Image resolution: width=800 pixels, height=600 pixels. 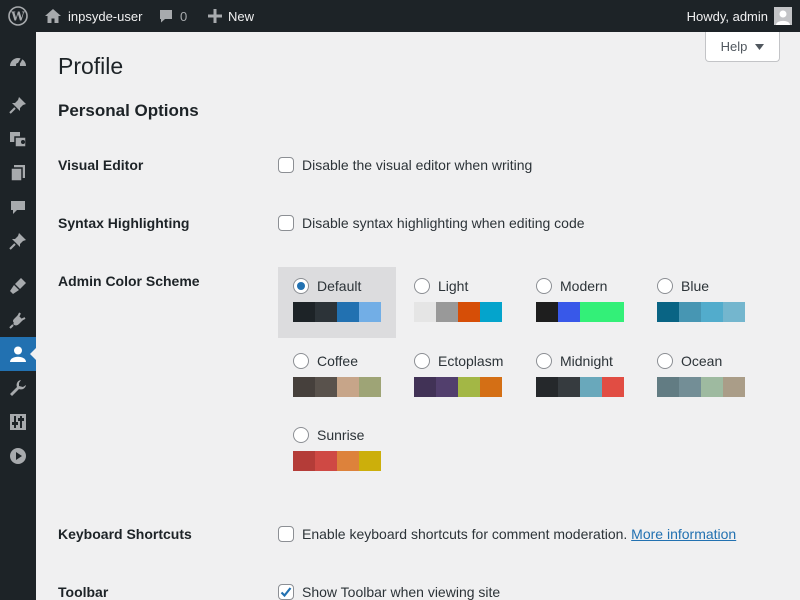 I want to click on color-scheme-option: Light, so click(x=458, y=302).